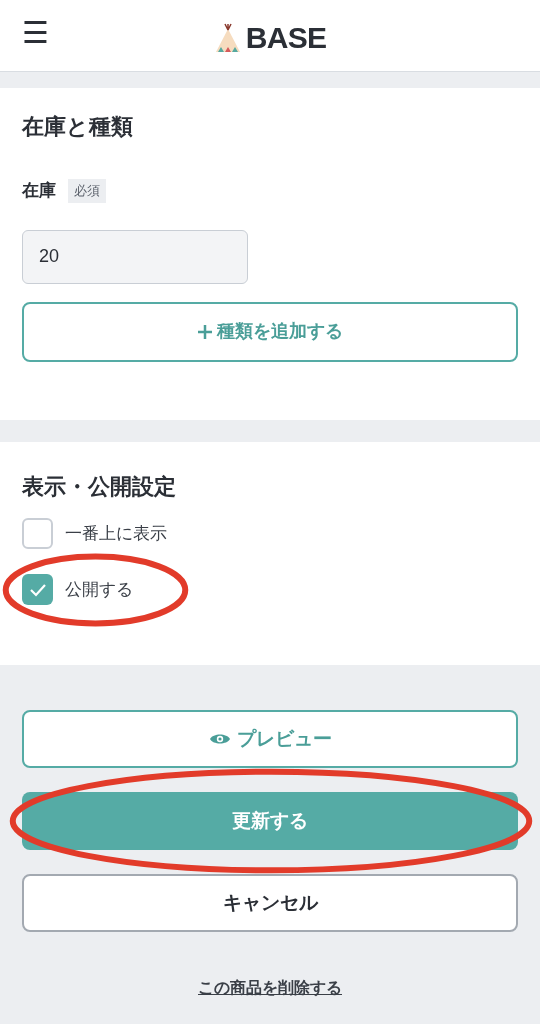 The height and width of the screenshot is (1024, 540). What do you see at coordinates (78, 127) in the screenshot?
I see `section-title: 在庫と種類` at bounding box center [78, 127].